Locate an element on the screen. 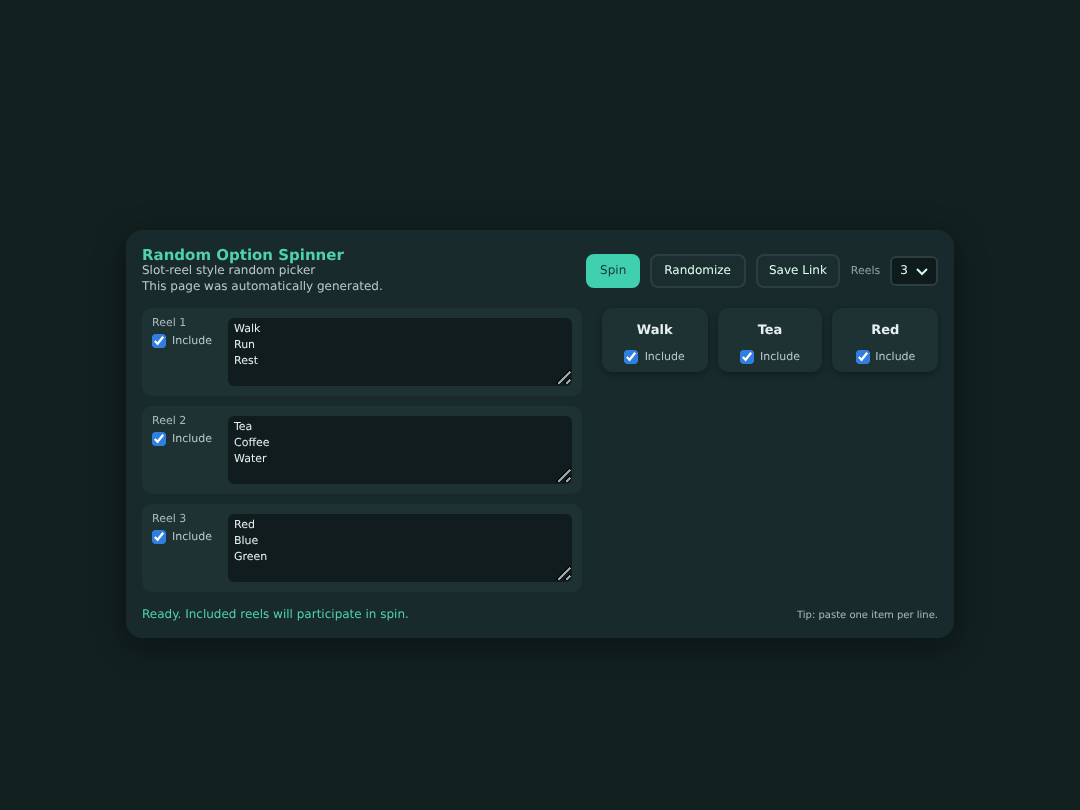 The width and height of the screenshot is (1080, 810). chevron-icon is located at coordinates (922, 271).